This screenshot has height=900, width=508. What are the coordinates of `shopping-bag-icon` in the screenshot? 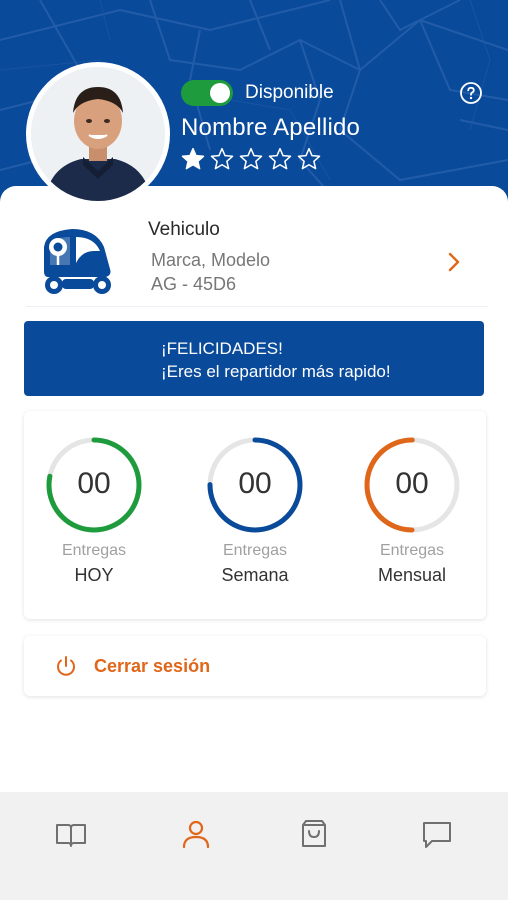 It's located at (314, 834).